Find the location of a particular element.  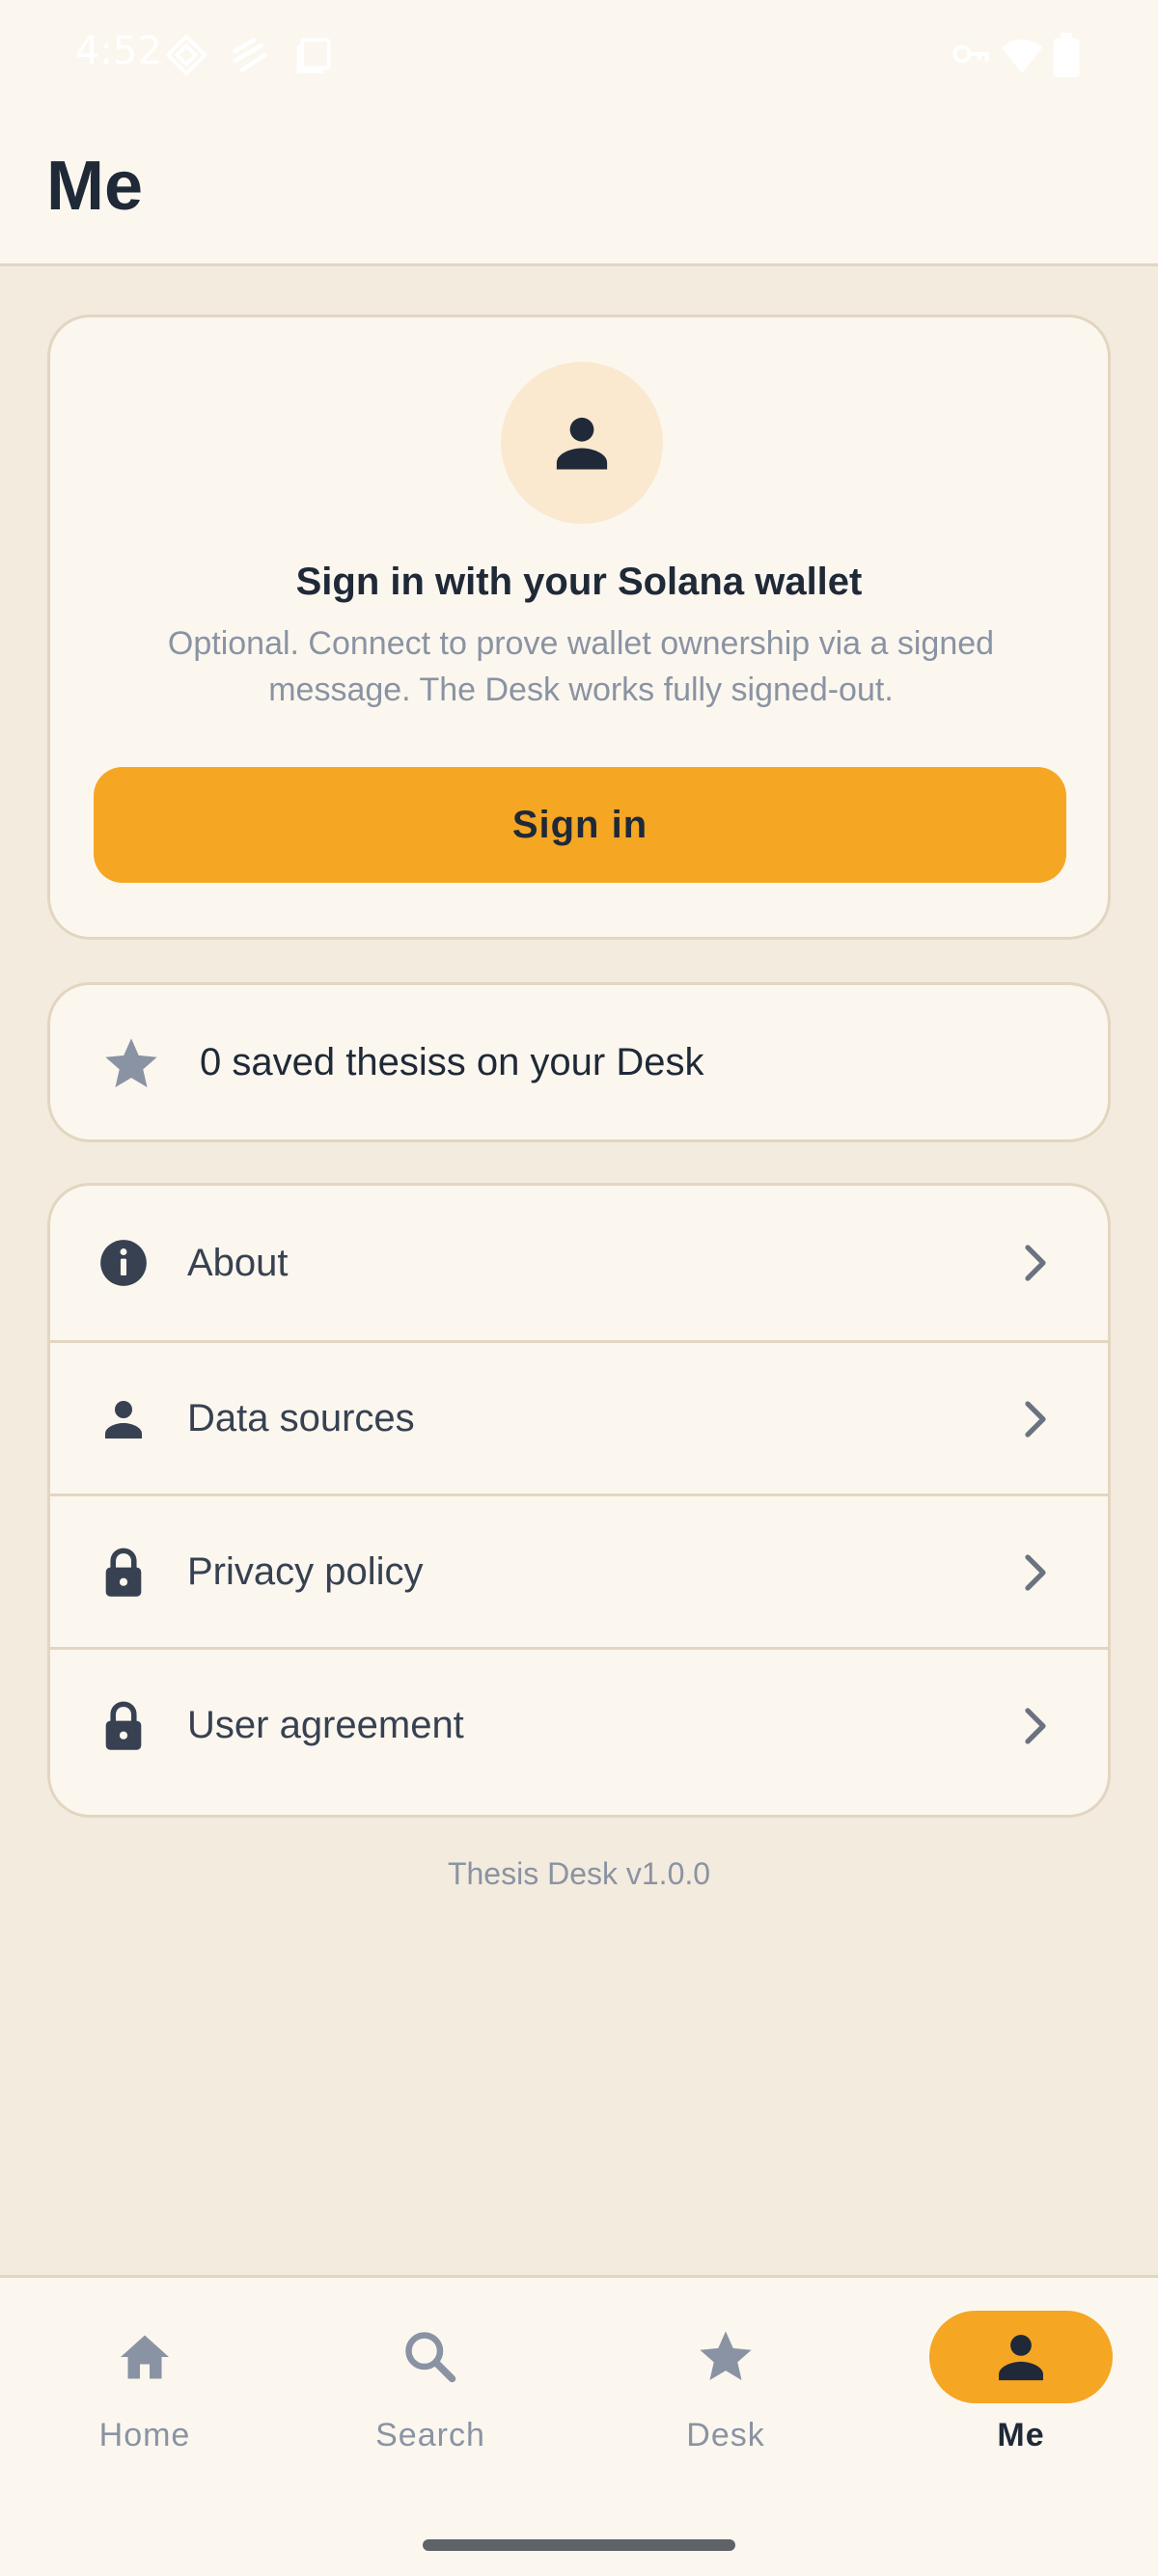

wifi-status-icon is located at coordinates (1022, 57).